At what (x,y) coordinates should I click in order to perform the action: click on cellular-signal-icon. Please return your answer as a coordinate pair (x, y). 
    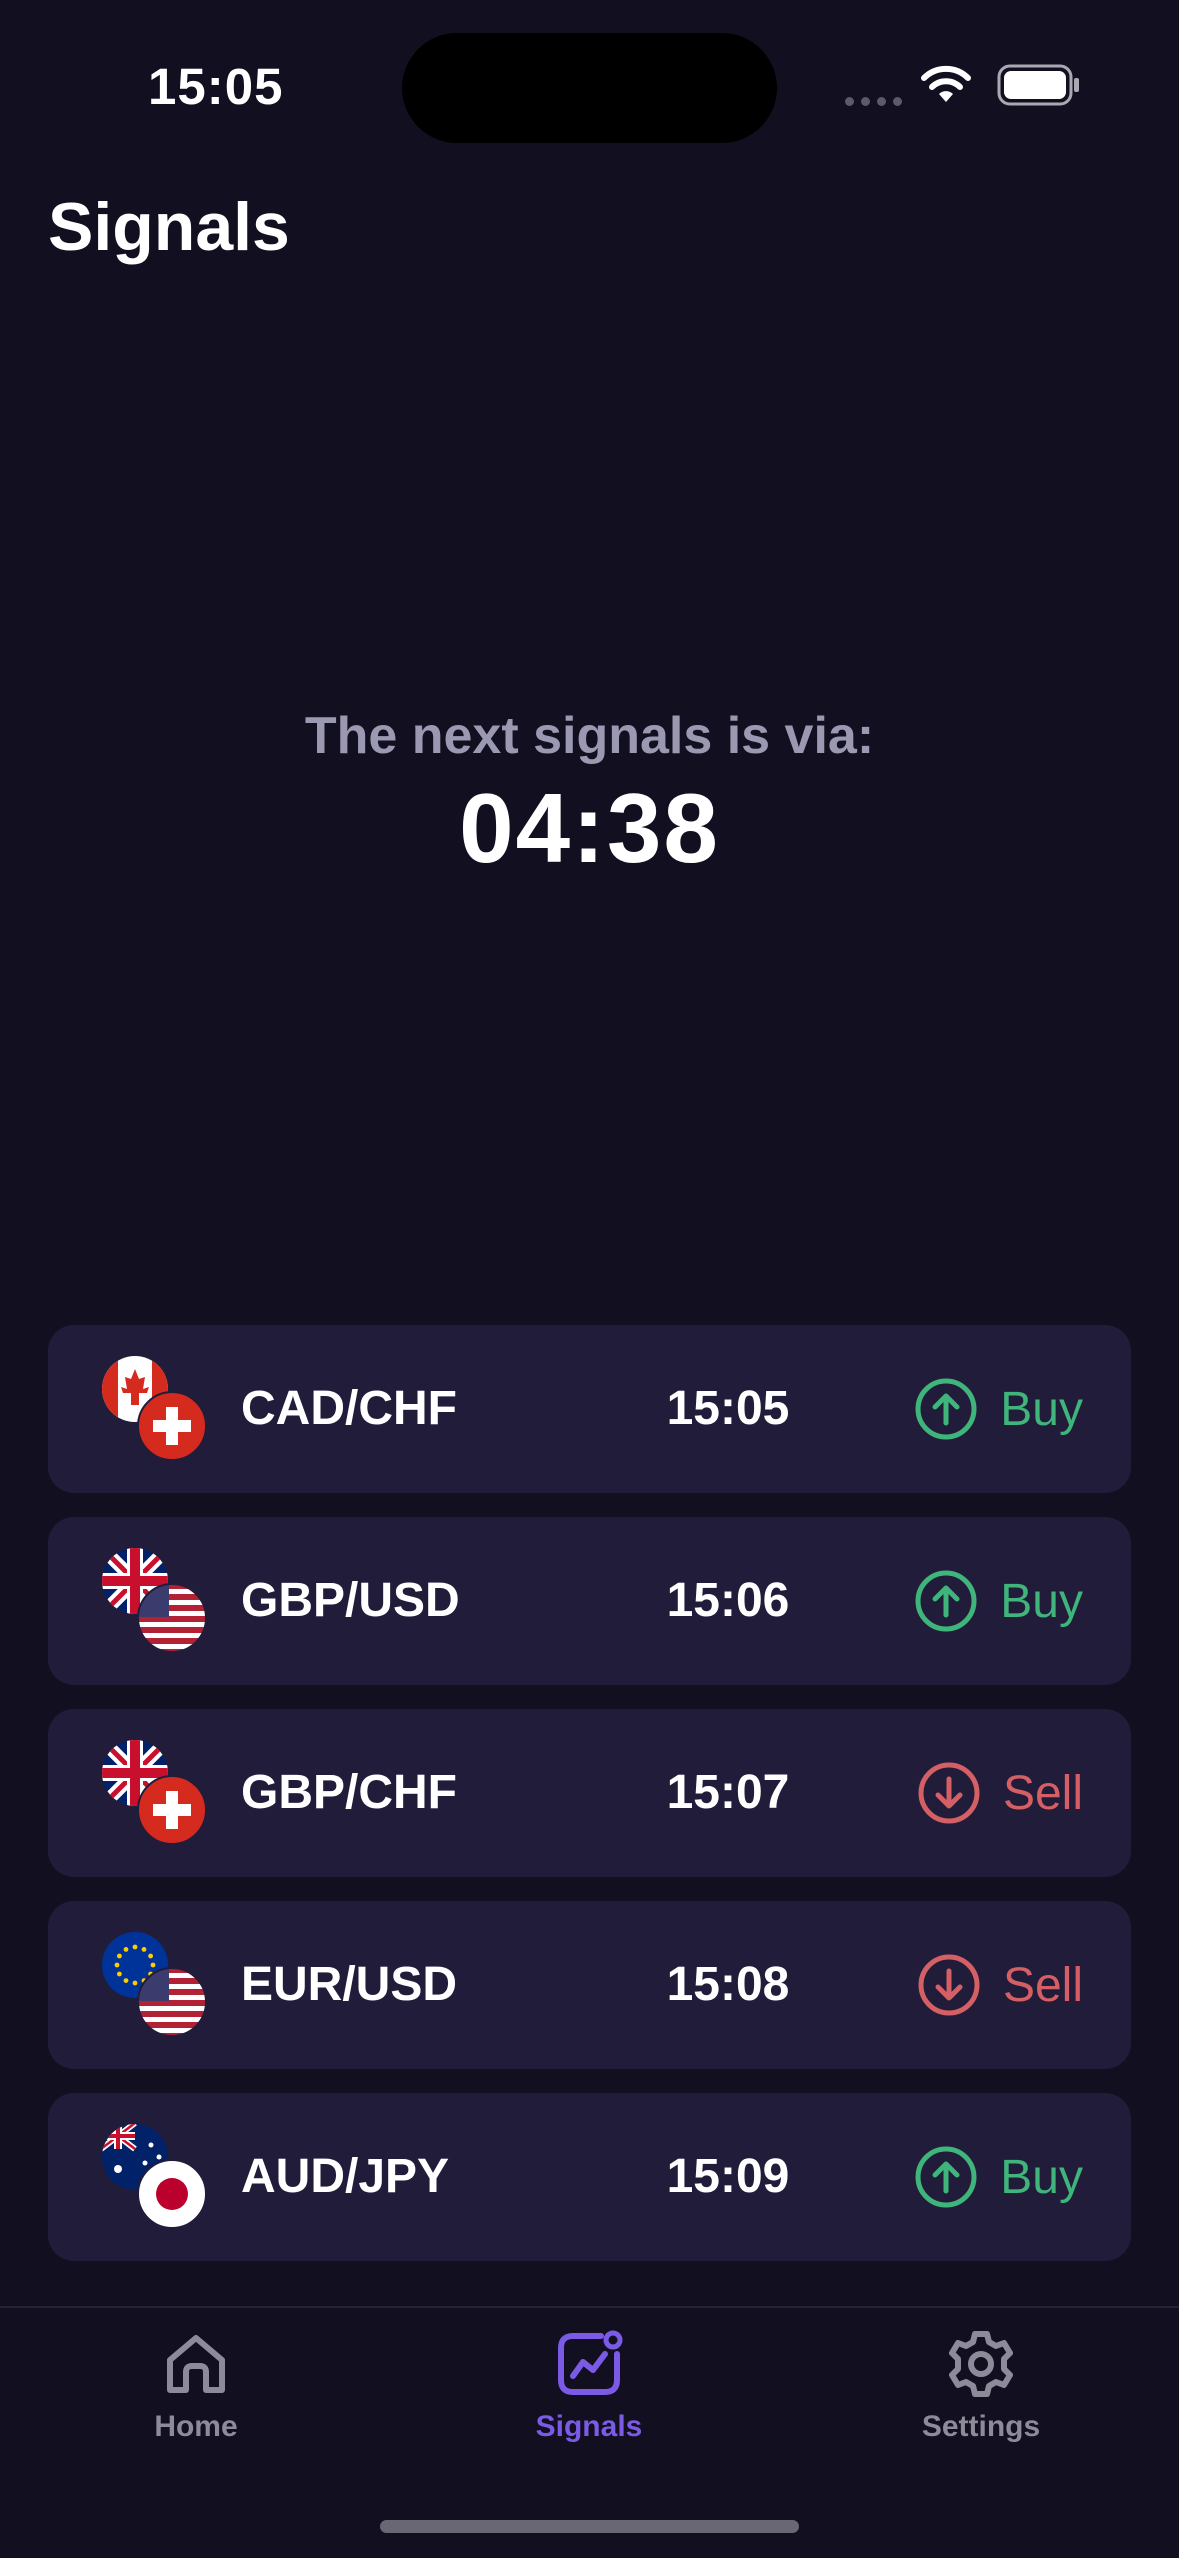
    Looking at the image, I should click on (873, 101).